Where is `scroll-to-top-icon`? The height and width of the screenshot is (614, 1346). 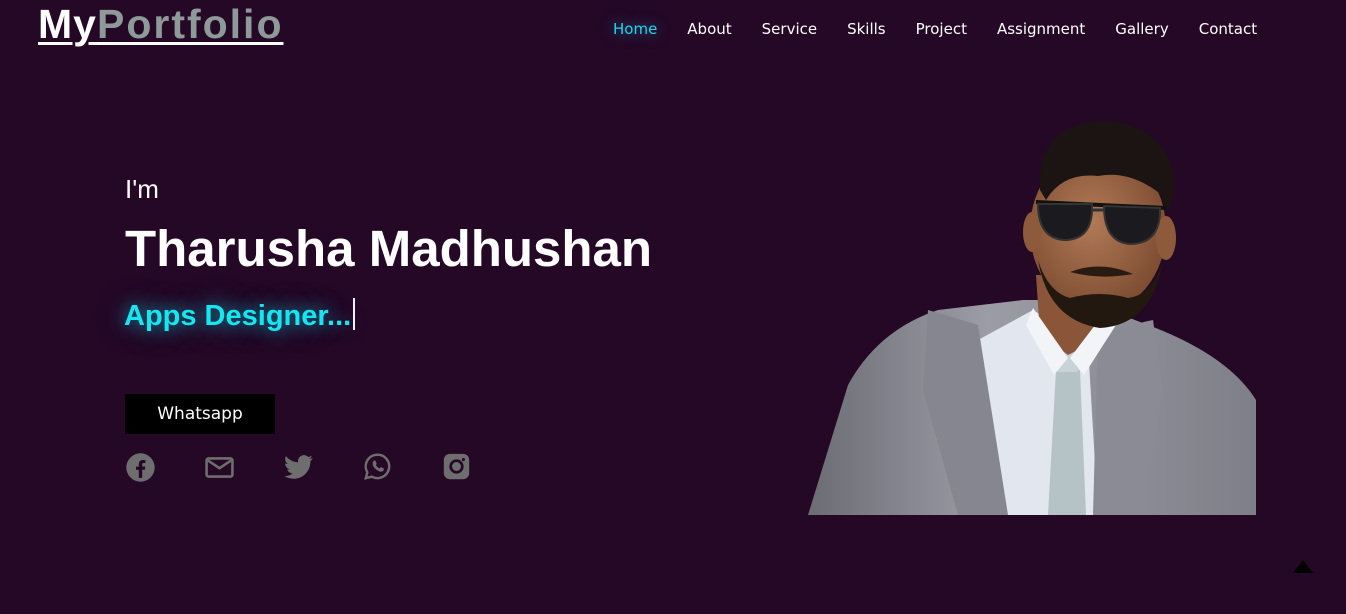 scroll-to-top-icon is located at coordinates (1303, 567).